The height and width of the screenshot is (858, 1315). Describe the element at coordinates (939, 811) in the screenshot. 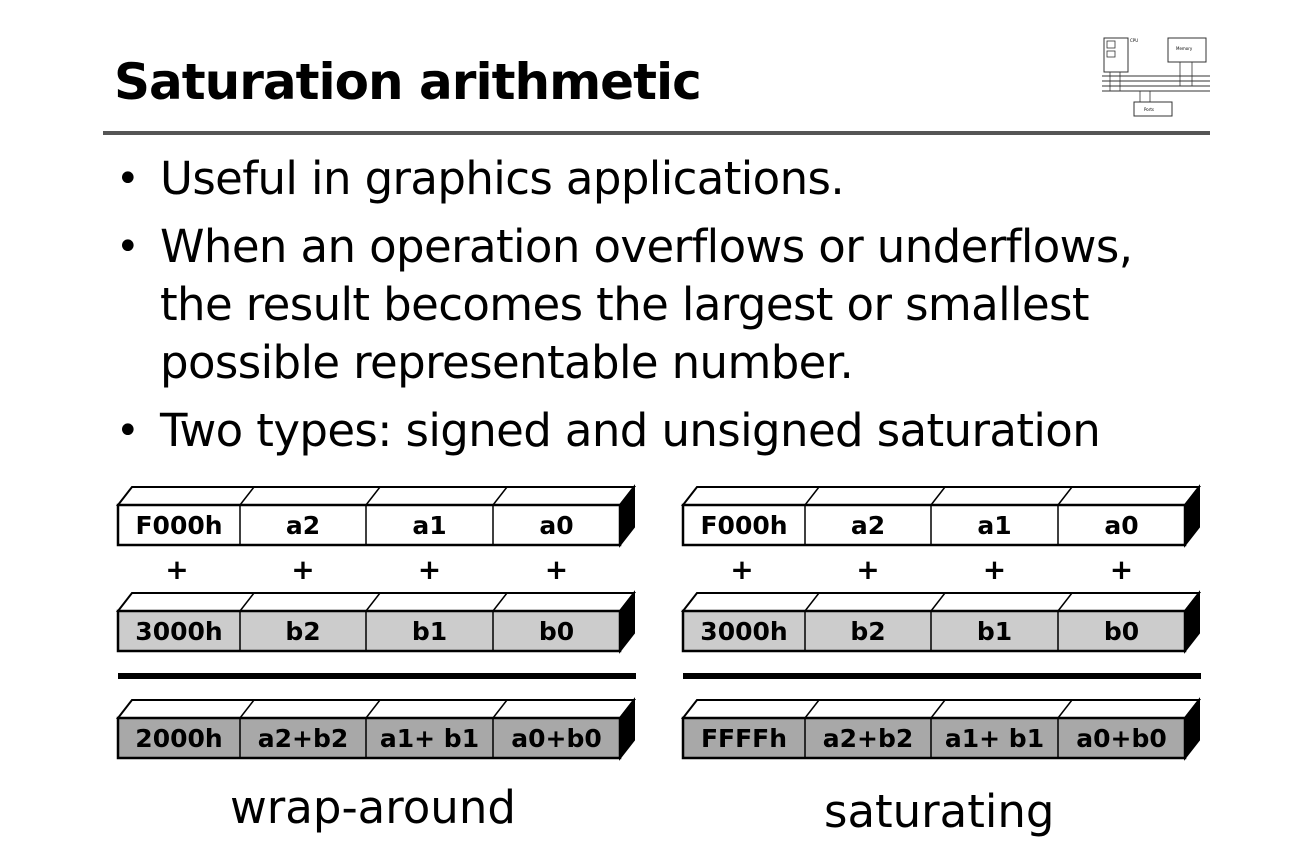

I see `saturating-caption: saturating` at that location.